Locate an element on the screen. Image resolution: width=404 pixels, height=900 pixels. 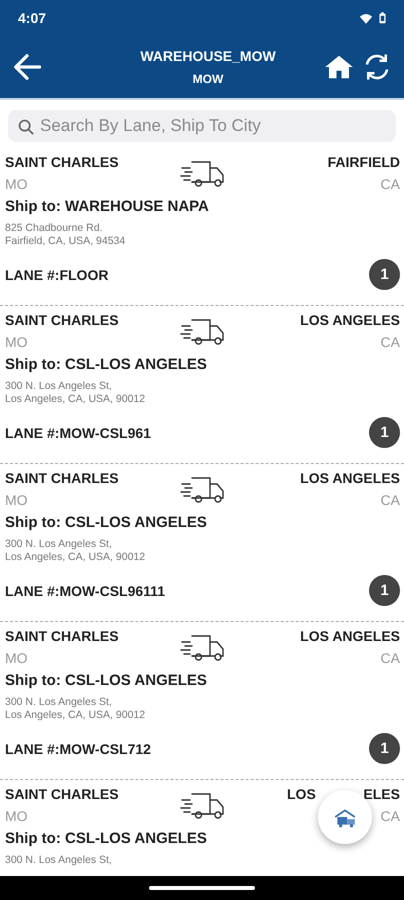
address: 825 Chadbourne Rd. Fairfield, CA, USA, 94534 is located at coordinates (65, 235).